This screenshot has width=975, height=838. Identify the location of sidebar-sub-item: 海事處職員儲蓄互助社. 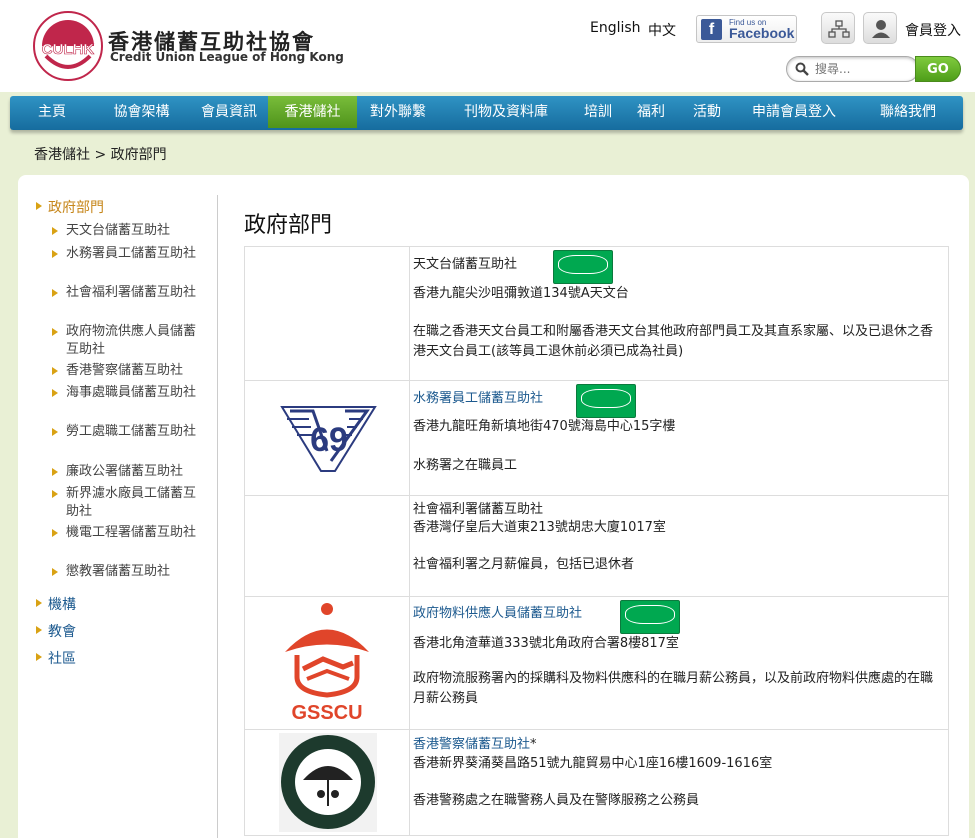
(136, 393).